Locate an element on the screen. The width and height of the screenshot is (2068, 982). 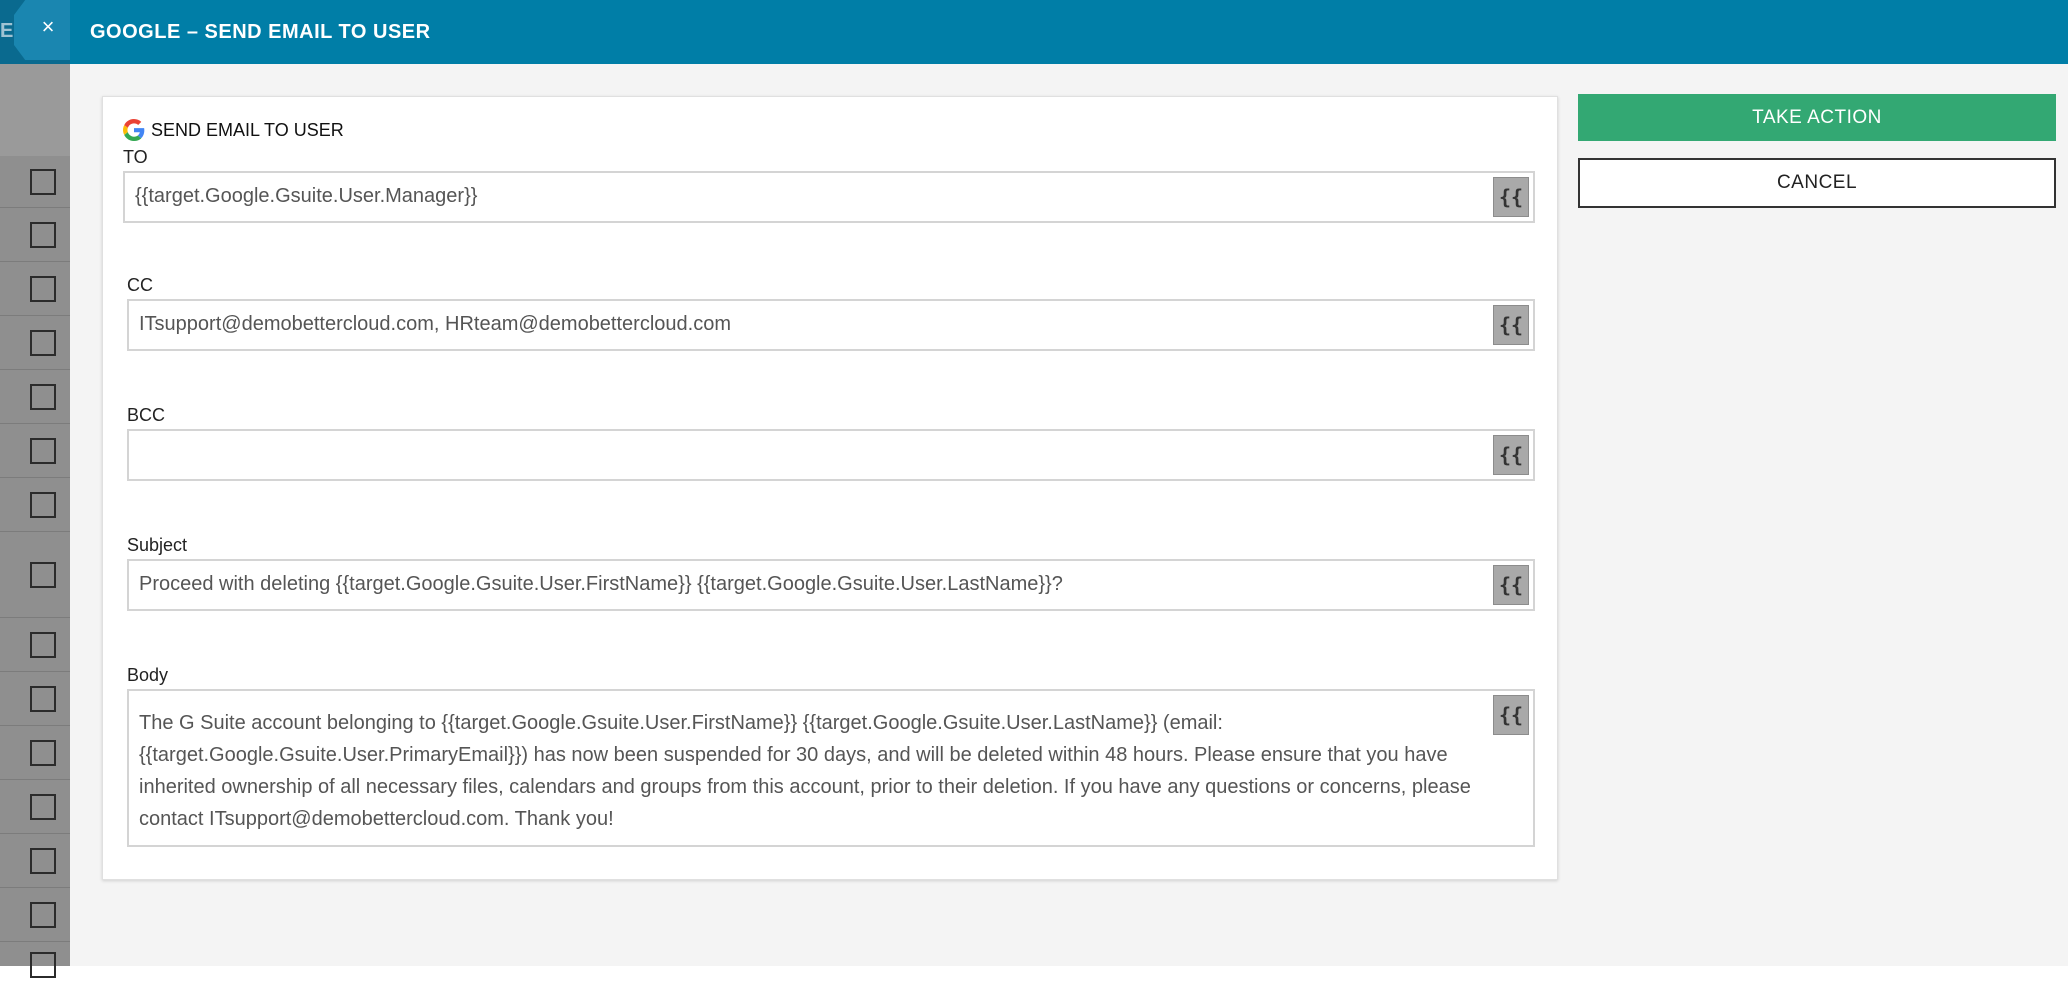
cancel-button: CANCEL is located at coordinates (1817, 183).